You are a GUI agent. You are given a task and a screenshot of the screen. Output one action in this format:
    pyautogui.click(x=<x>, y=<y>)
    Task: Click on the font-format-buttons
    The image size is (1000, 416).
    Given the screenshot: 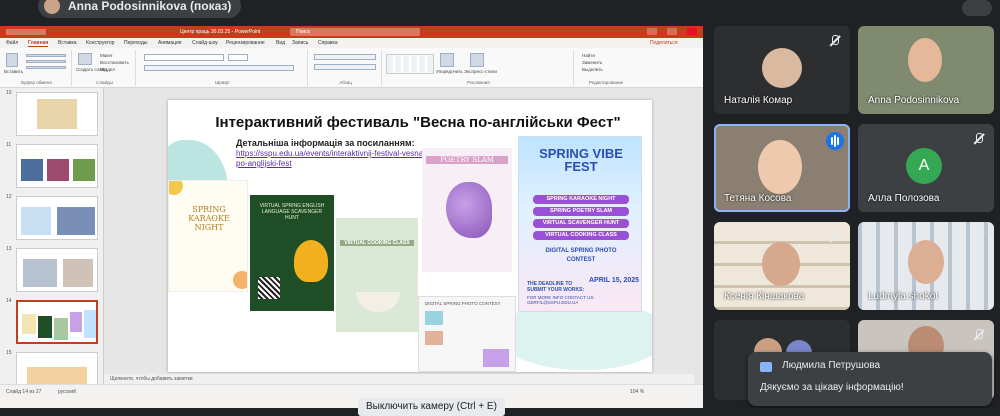 What is the action you would take?
    pyautogui.click(x=219, y=68)
    